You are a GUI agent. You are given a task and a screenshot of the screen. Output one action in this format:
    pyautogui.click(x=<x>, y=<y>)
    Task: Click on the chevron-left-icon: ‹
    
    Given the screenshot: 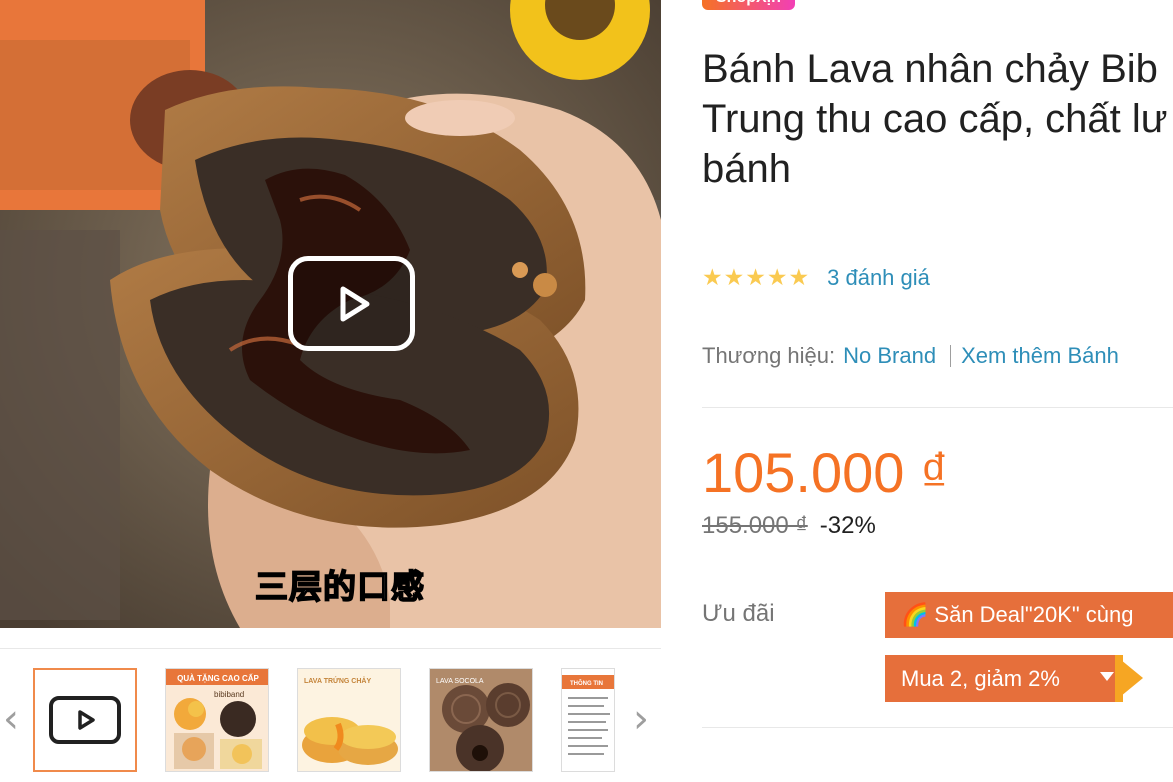 What is the action you would take?
    pyautogui.click(x=11, y=719)
    